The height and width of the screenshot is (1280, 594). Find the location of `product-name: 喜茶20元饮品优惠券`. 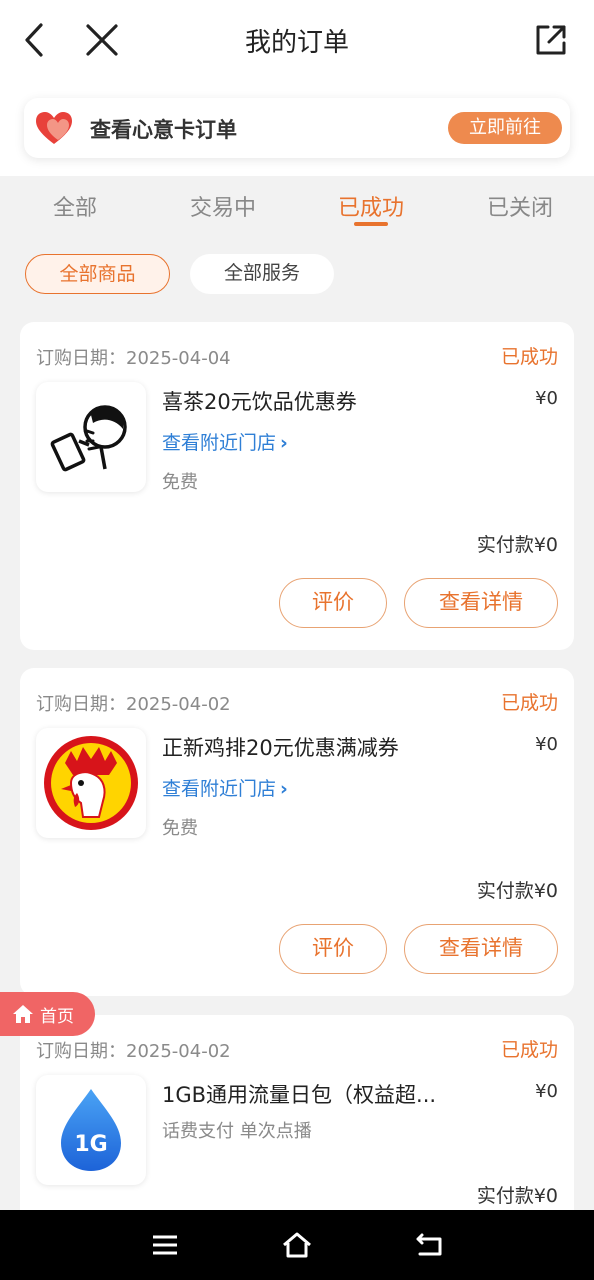

product-name: 喜茶20元饮品优惠券 is located at coordinates (322, 401).